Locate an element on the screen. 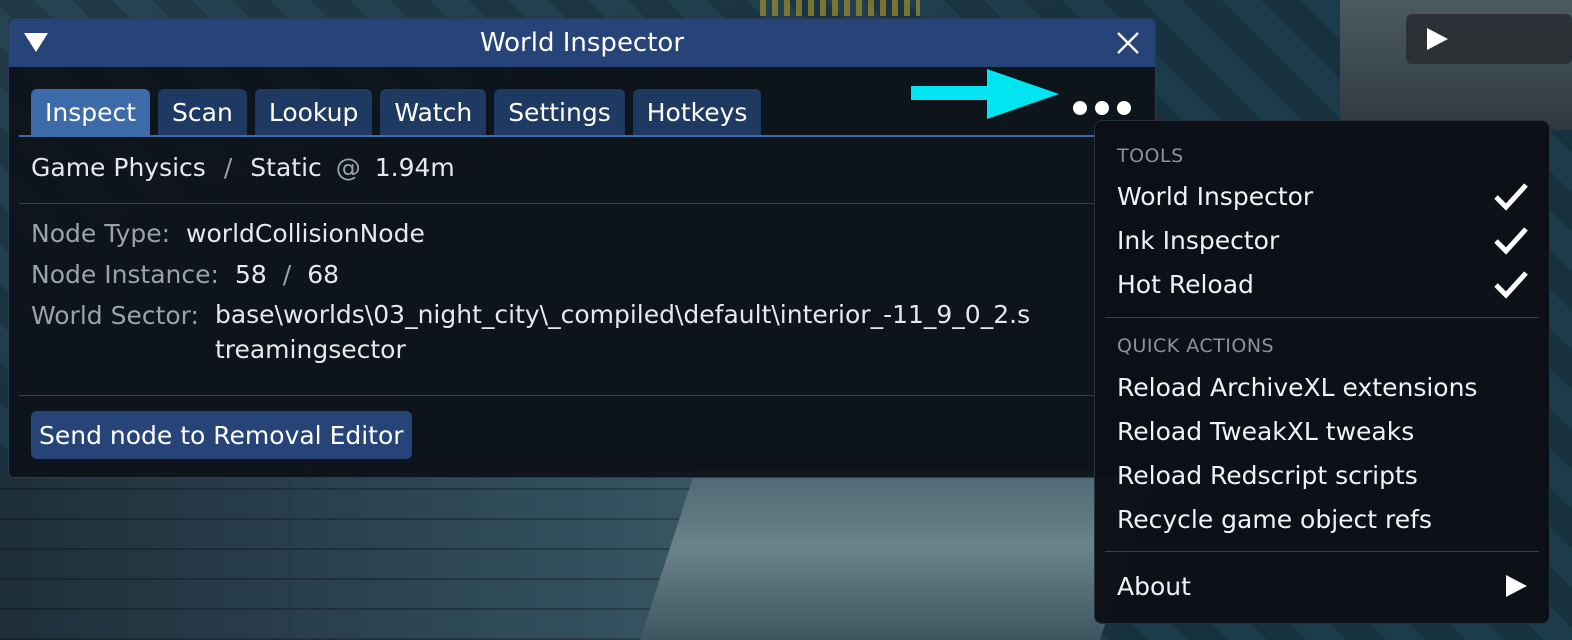  menu-item-recycle-refs: Recycle game object refs is located at coordinates (1323, 519).